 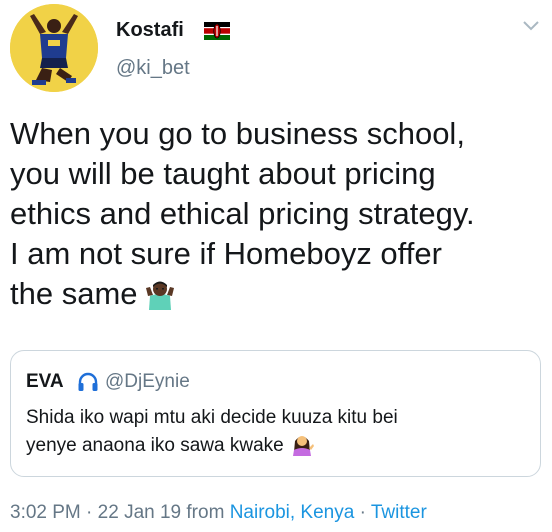 I want to click on meta-from: from, so click(x=205, y=512).